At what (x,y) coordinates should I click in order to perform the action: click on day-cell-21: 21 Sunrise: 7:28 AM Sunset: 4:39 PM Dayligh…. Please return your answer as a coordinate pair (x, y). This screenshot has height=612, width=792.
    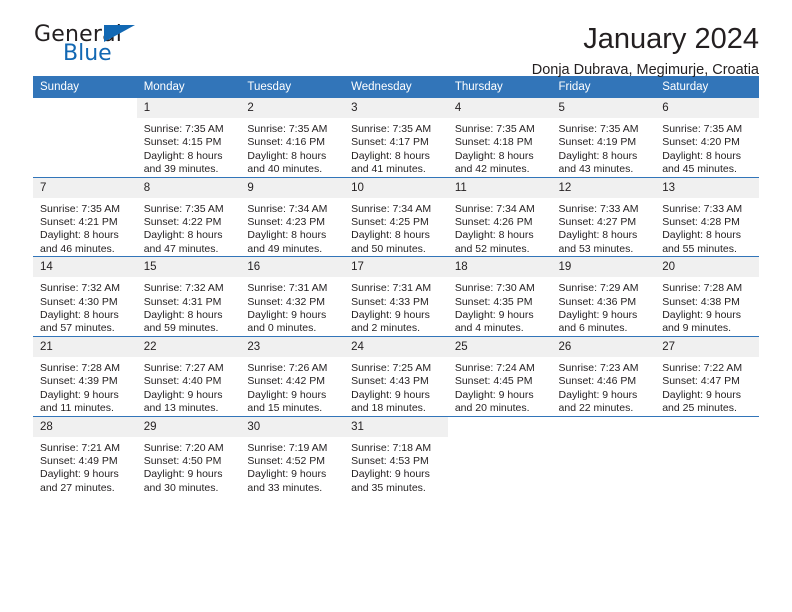
    Looking at the image, I should click on (85, 375).